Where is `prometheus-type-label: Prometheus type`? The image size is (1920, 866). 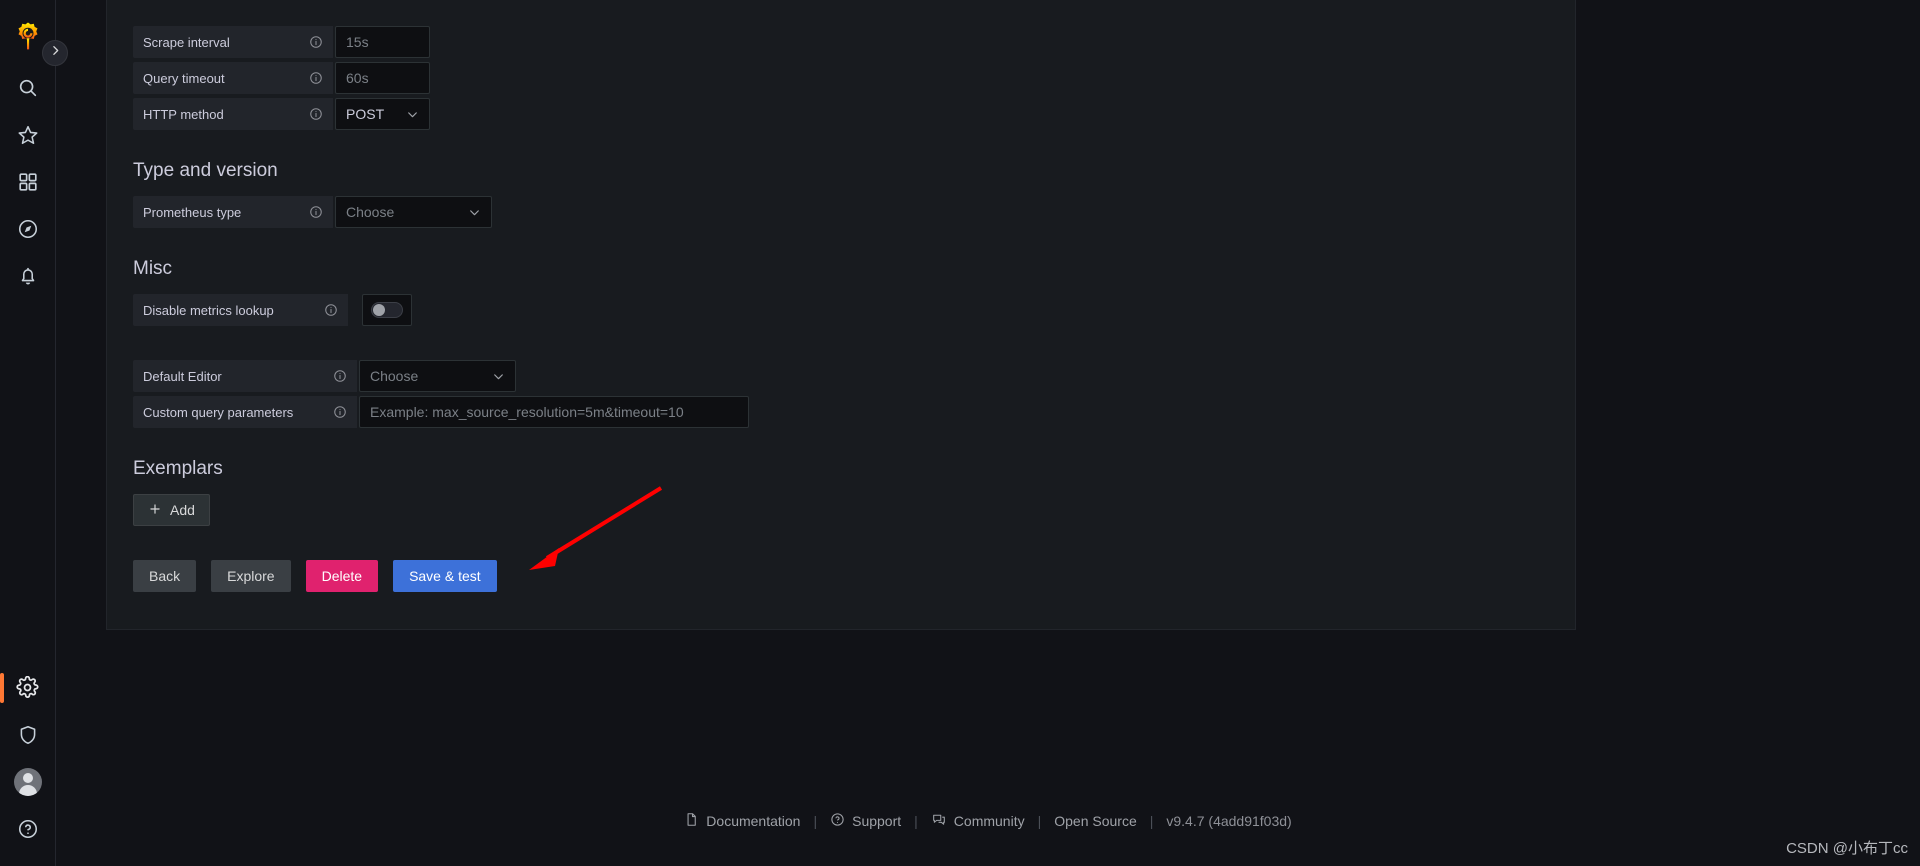 prometheus-type-label: Prometheus type is located at coordinates (233, 212).